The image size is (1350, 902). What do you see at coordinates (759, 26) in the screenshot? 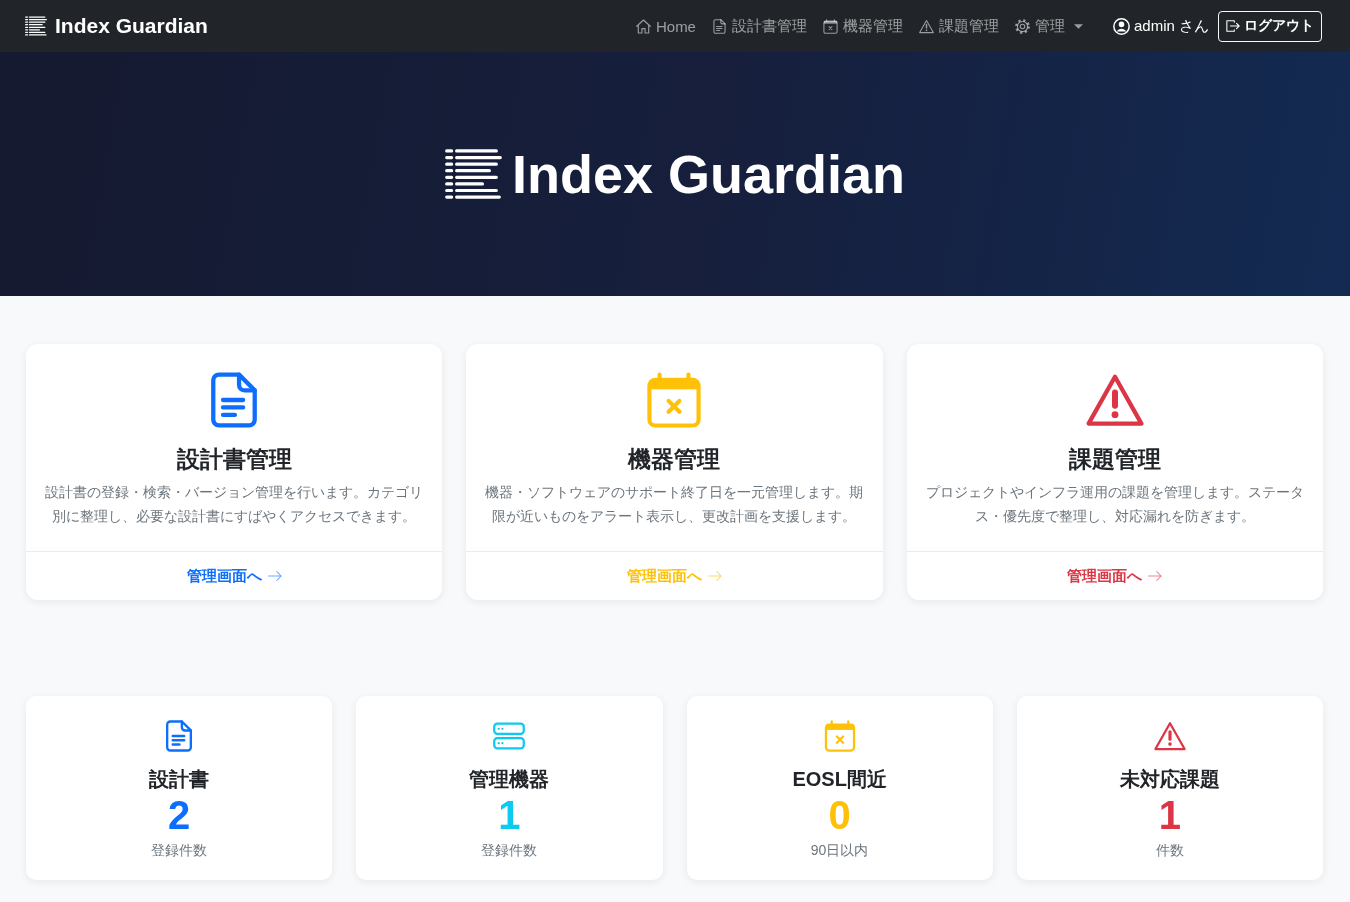
I see `nav-link: 設計書管理` at bounding box center [759, 26].